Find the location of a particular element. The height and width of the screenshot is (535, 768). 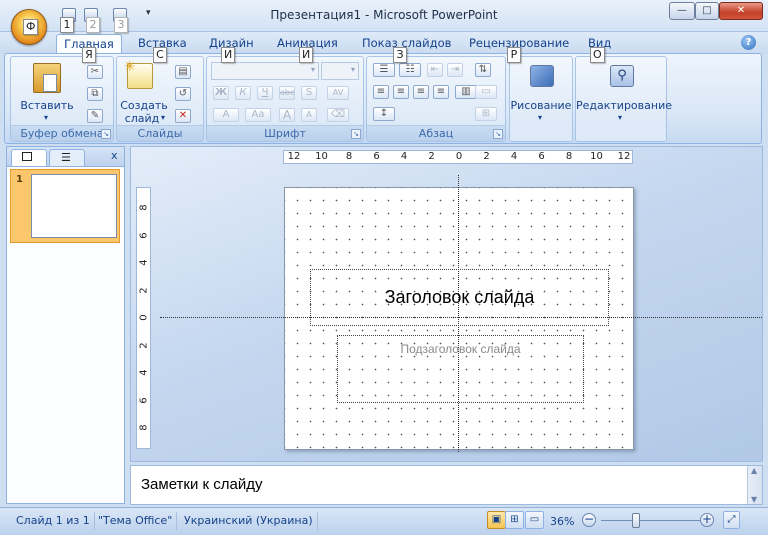

bold-button: Ж is located at coordinates (221, 93).